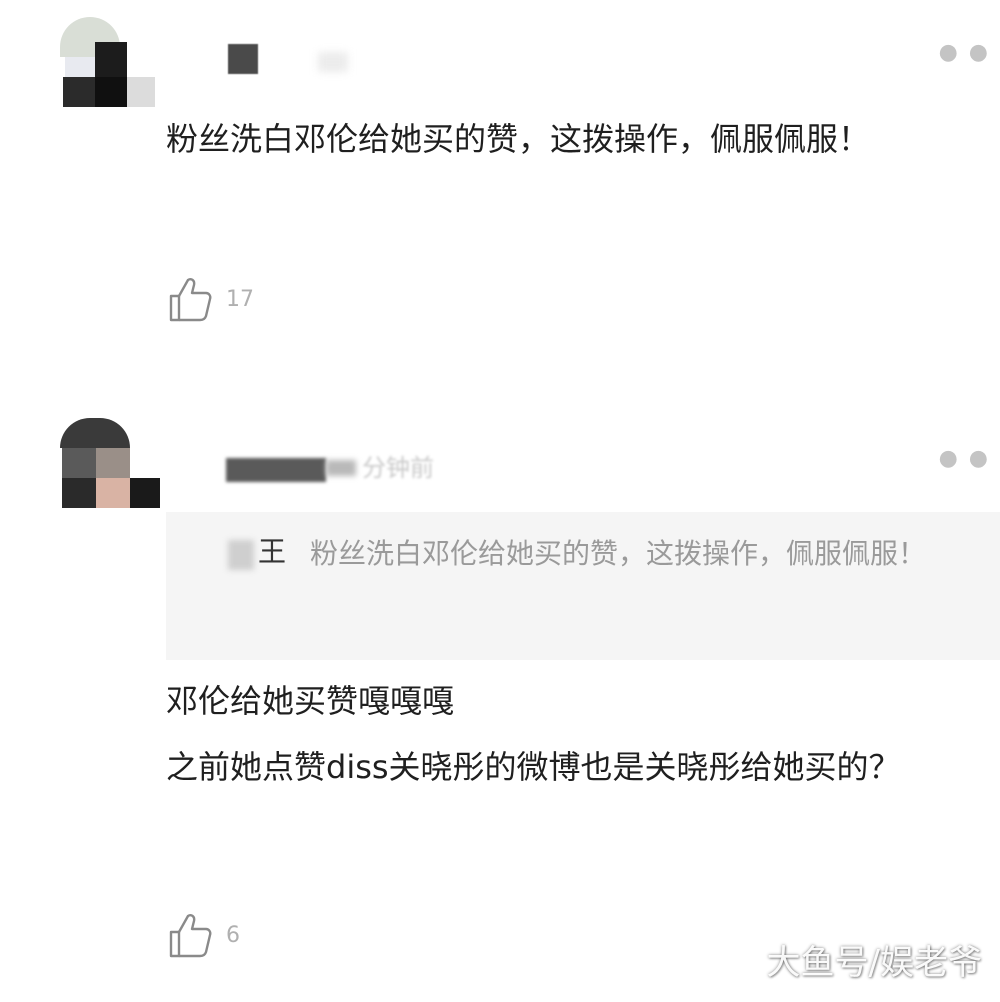 Image resolution: width=1000 pixels, height=1002 pixels. I want to click on time-blur, so click(333, 62).